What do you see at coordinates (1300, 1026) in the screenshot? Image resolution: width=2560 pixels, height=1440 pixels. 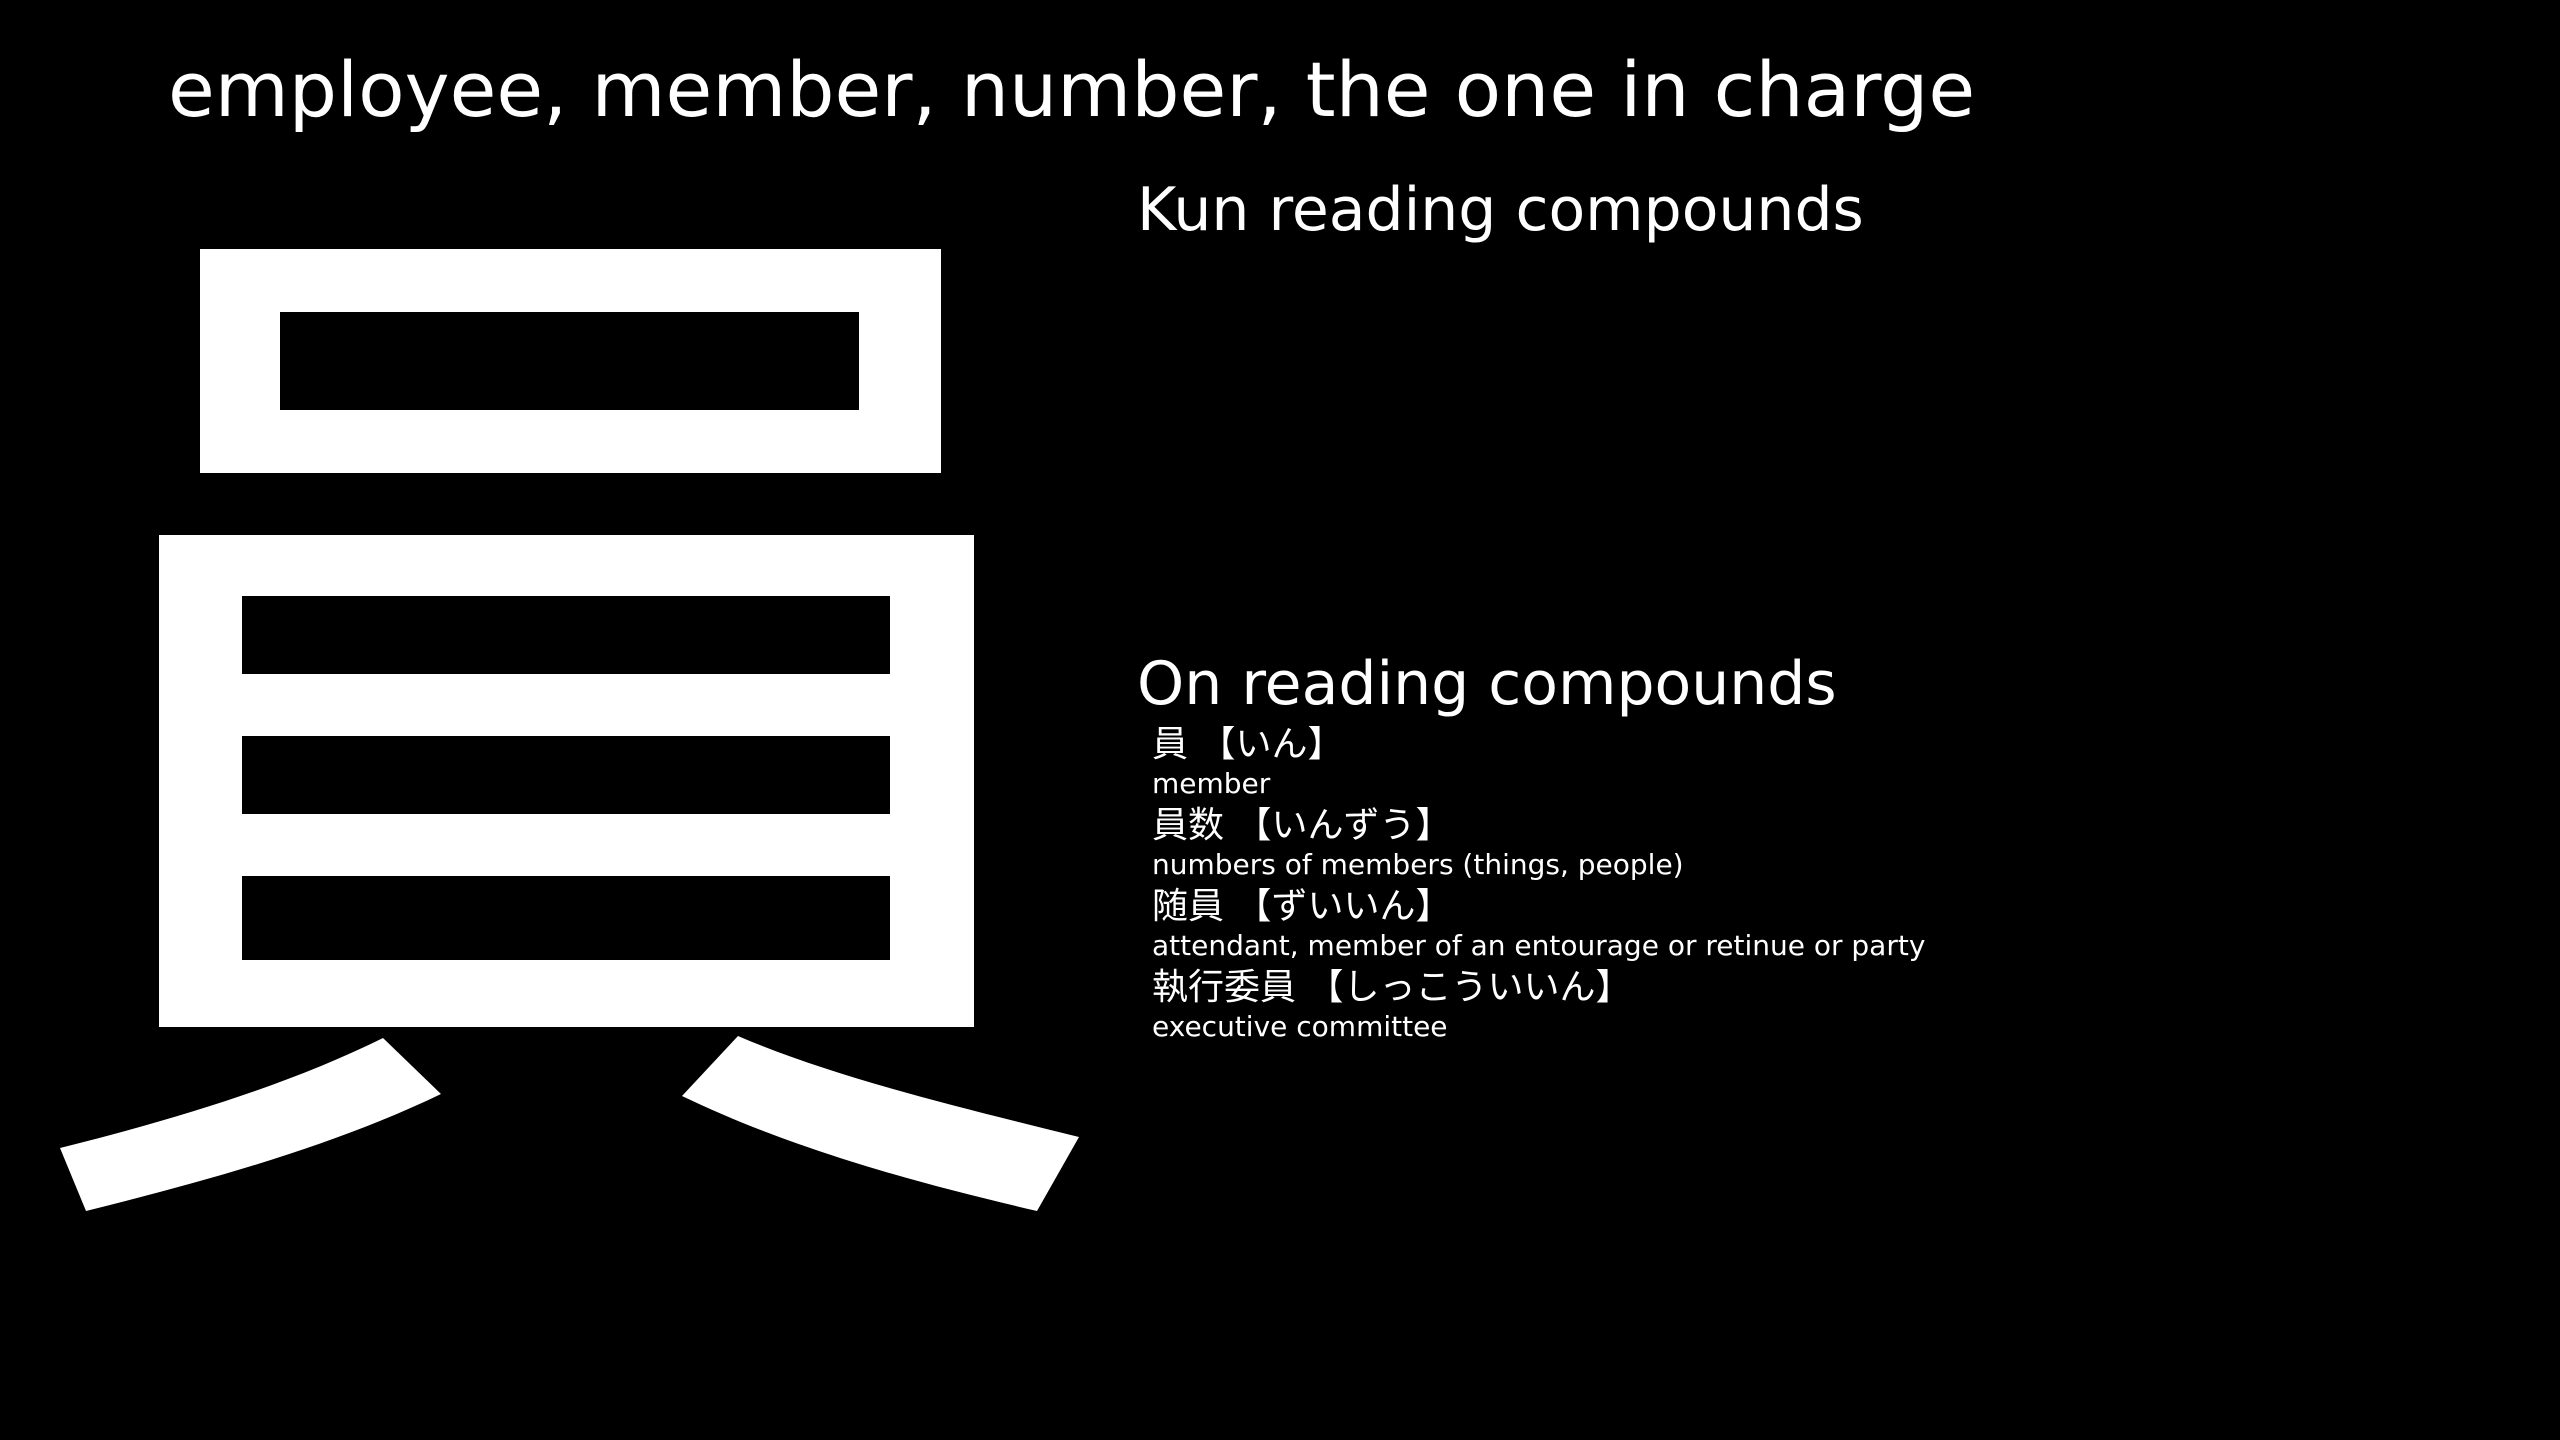 I see `compound-meaning: executive committee` at bounding box center [1300, 1026].